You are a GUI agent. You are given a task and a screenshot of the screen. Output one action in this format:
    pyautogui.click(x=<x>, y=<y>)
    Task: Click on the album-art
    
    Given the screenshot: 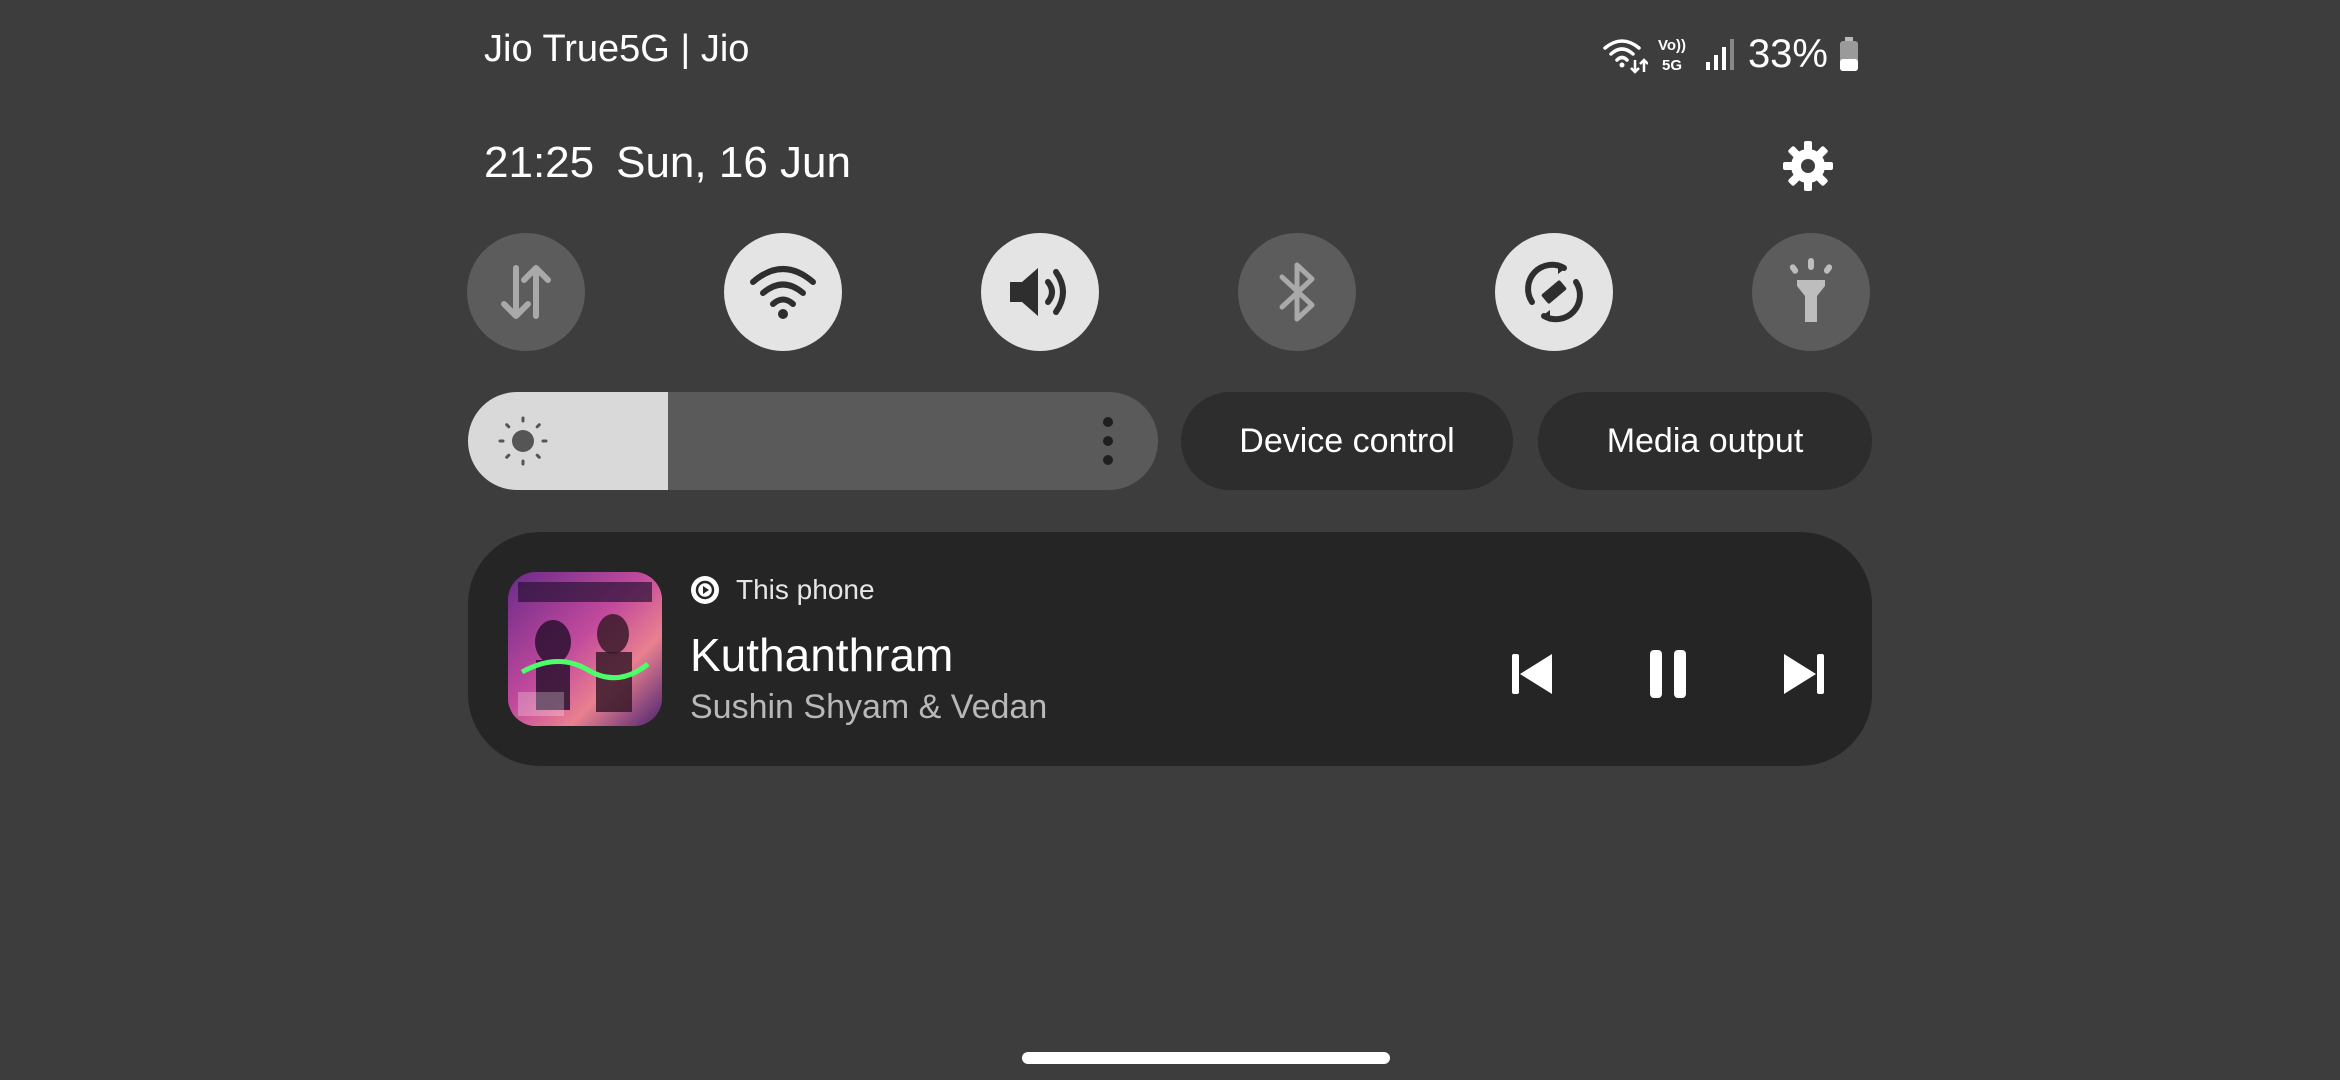 What is the action you would take?
    pyautogui.click(x=585, y=649)
    